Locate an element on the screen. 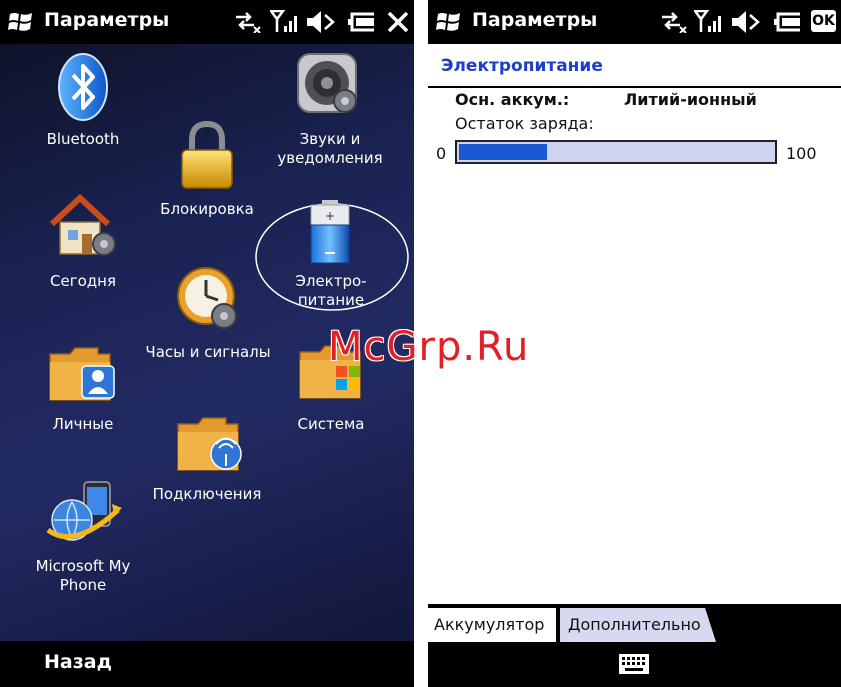  keyboard-icon is located at coordinates (634, 664).